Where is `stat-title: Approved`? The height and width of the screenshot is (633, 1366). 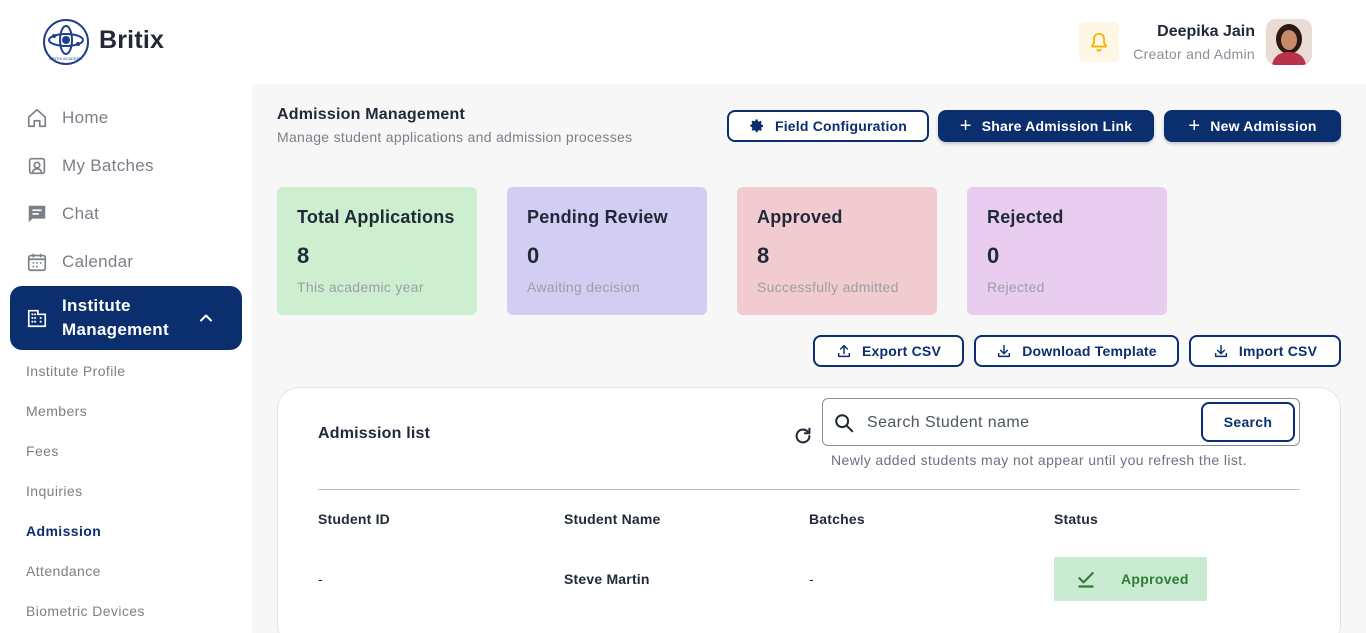 stat-title: Approved is located at coordinates (800, 217).